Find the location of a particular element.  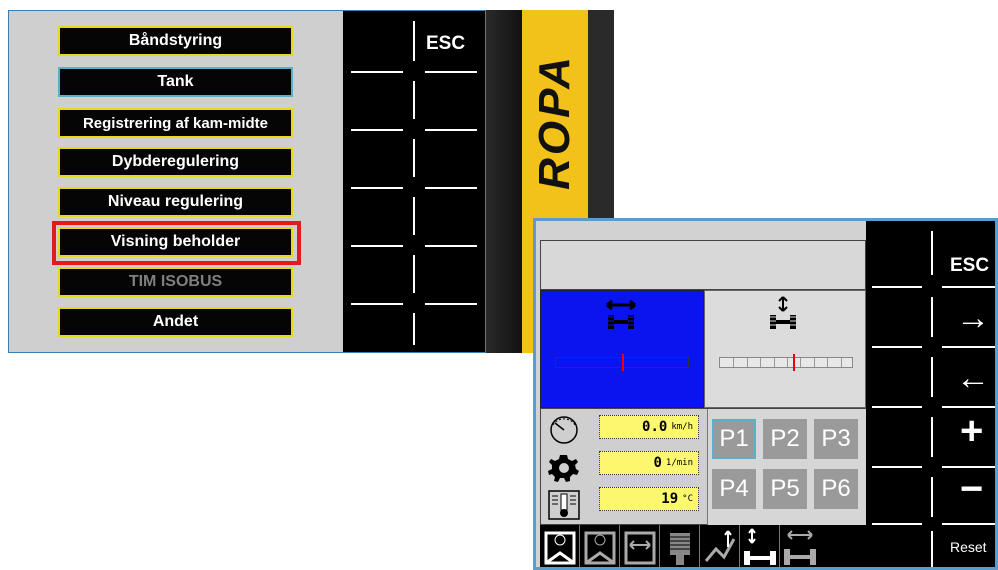

right-arrow-icon: → is located at coordinates (973, 318).